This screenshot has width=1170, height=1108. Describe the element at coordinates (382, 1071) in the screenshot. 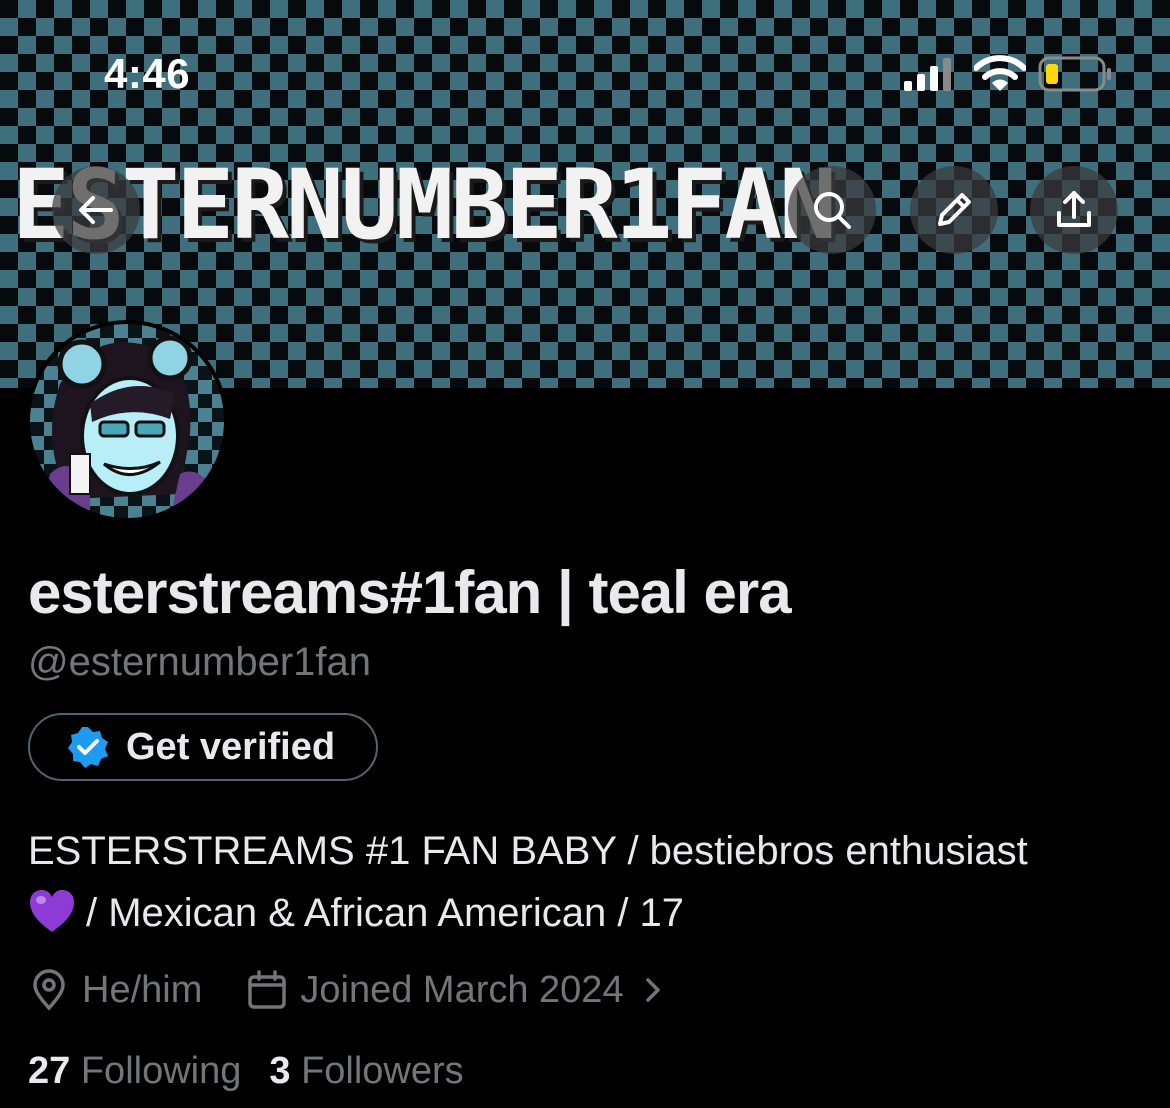

I see `followers-label: Followers` at that location.